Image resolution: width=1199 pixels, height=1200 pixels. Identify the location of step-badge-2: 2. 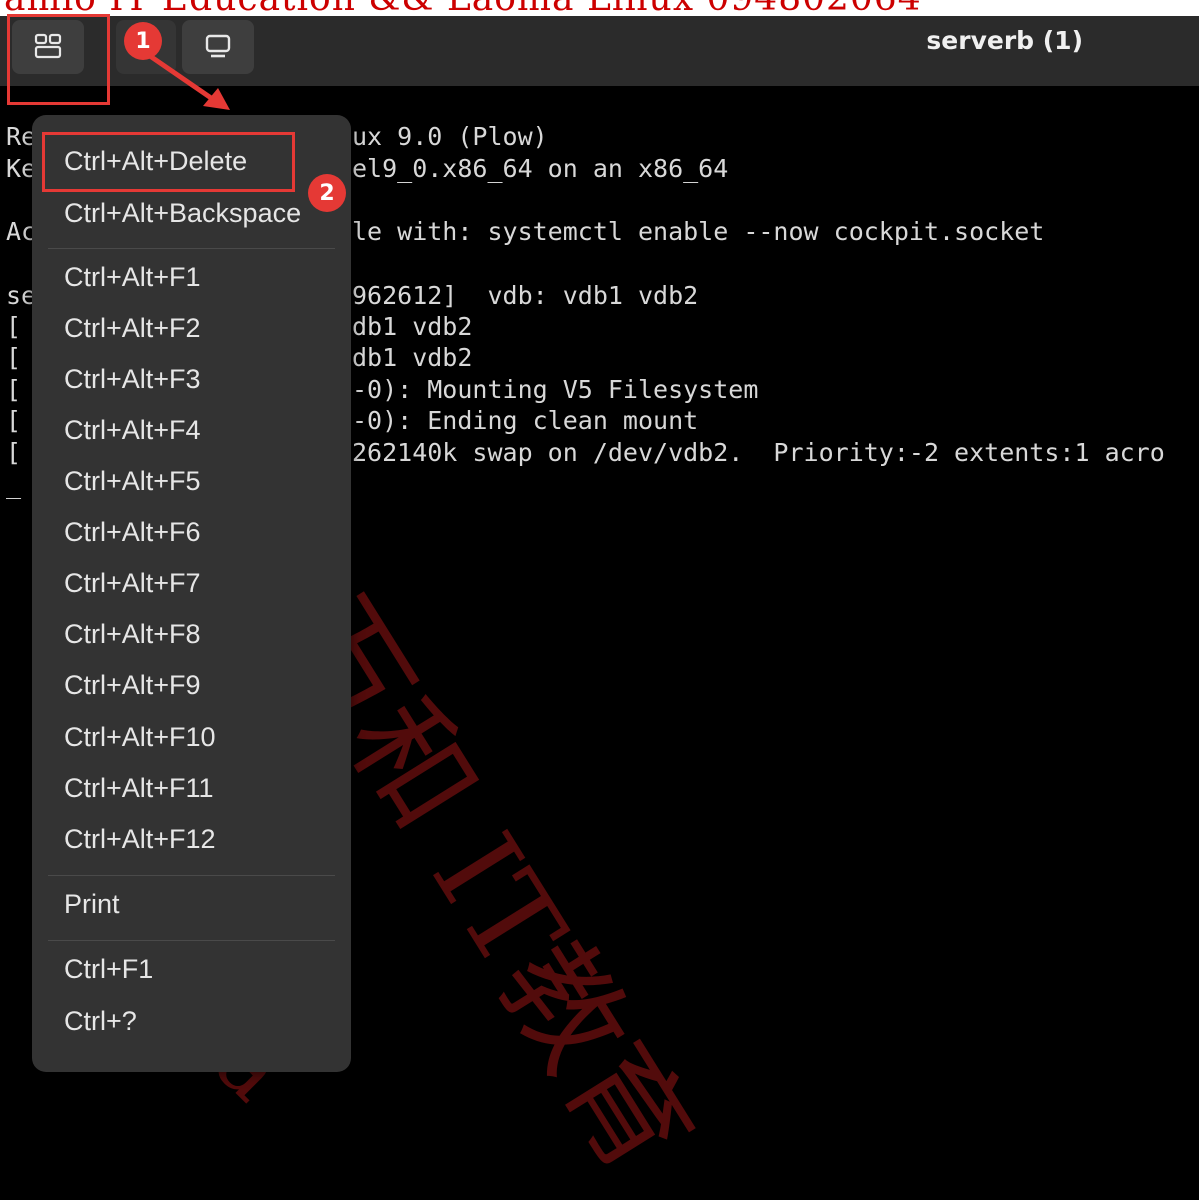
(327, 193).